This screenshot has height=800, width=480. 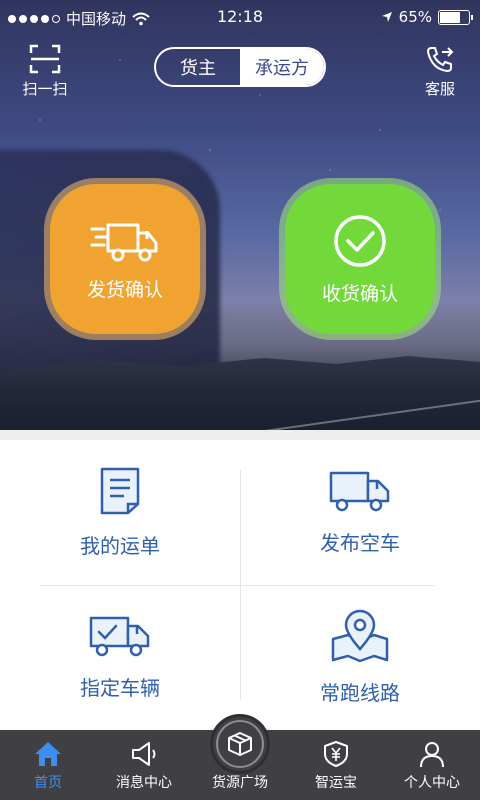 What do you see at coordinates (45, 59) in the screenshot?
I see `scan-icon` at bounding box center [45, 59].